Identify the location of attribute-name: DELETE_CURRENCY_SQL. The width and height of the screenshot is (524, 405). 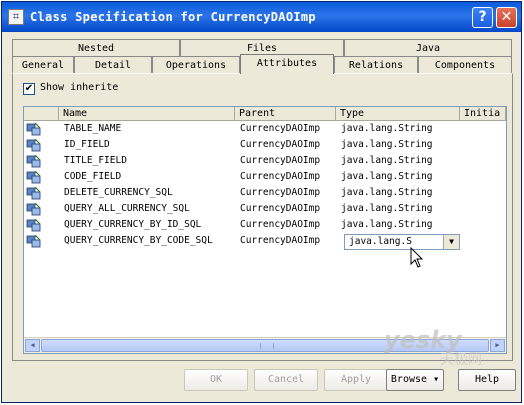
(118, 192).